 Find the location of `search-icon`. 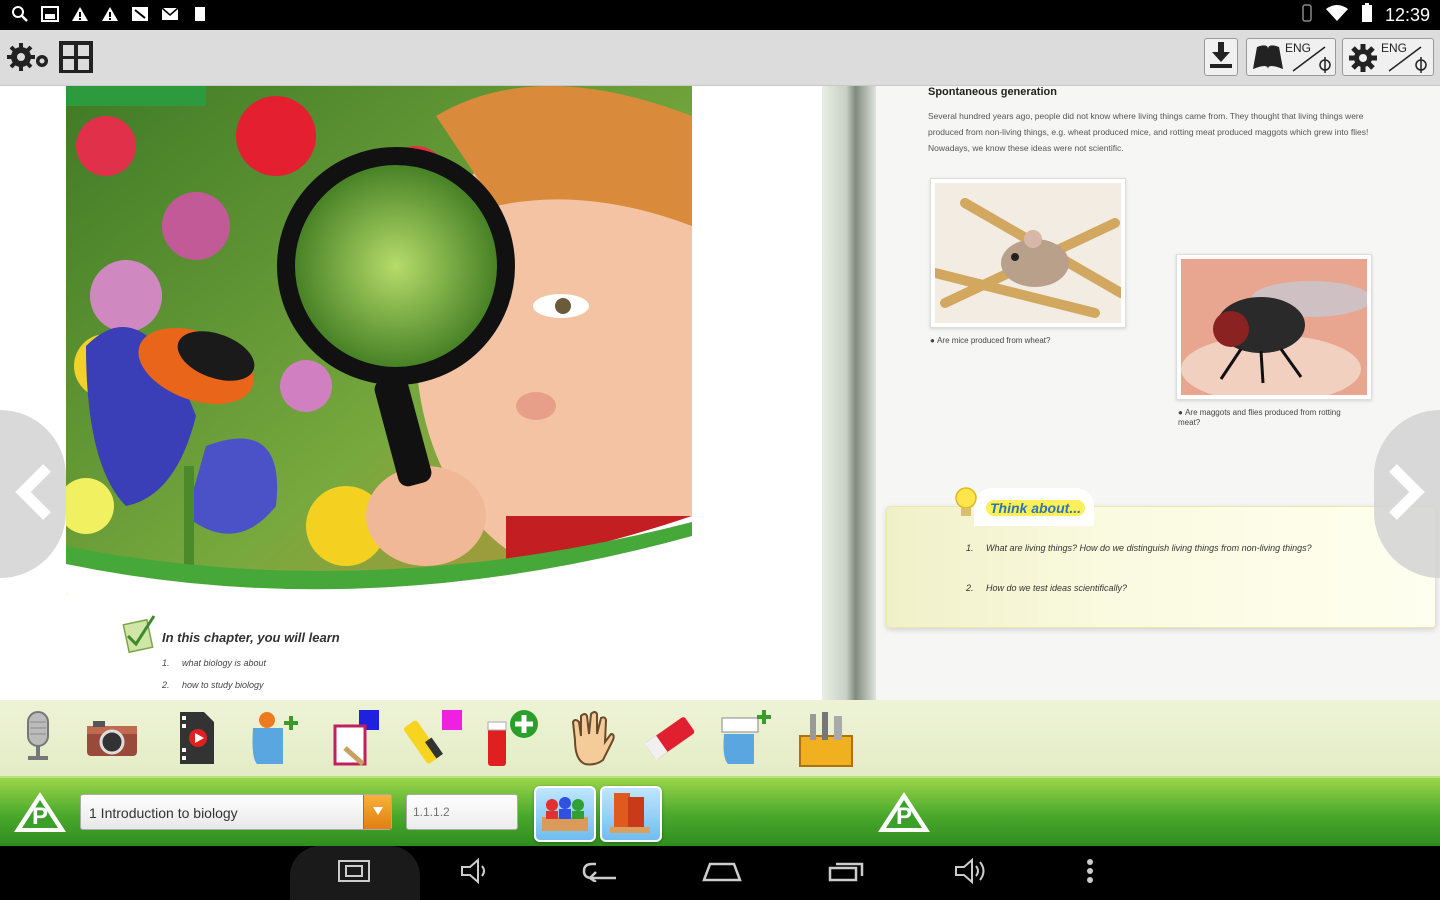

search-icon is located at coordinates (20, 14).